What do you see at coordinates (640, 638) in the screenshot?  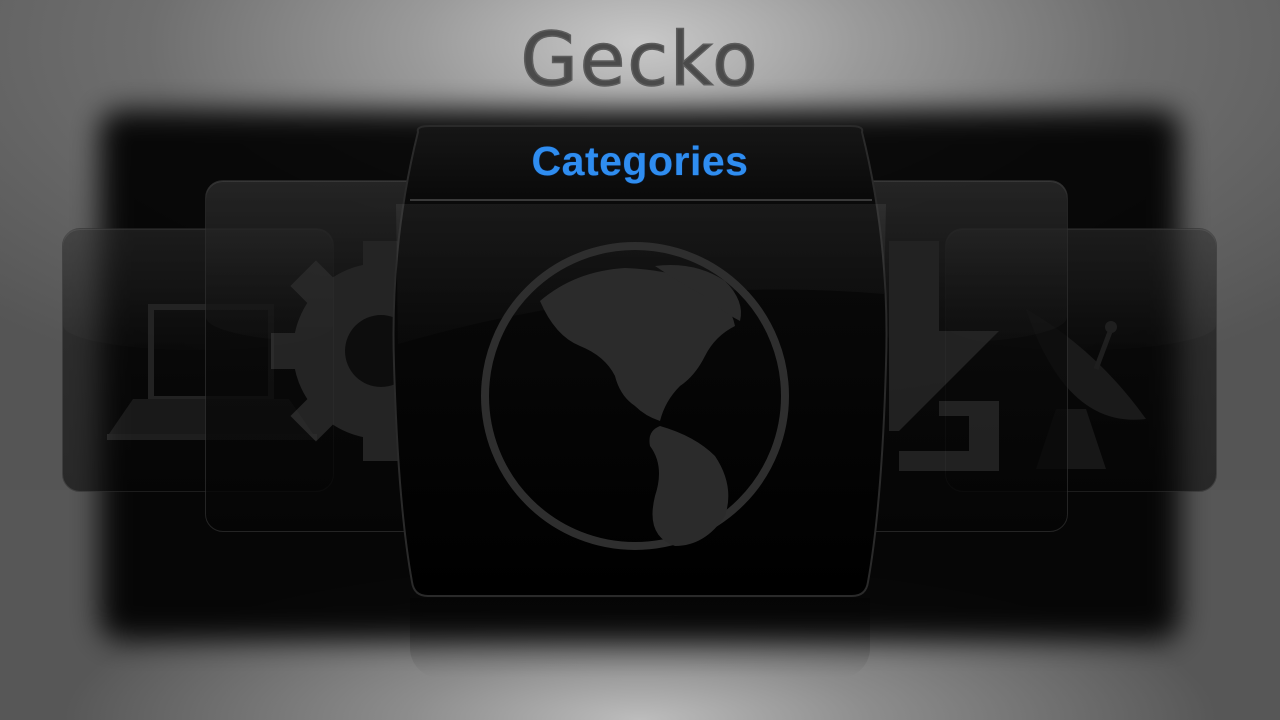 I see `card-reflection` at bounding box center [640, 638].